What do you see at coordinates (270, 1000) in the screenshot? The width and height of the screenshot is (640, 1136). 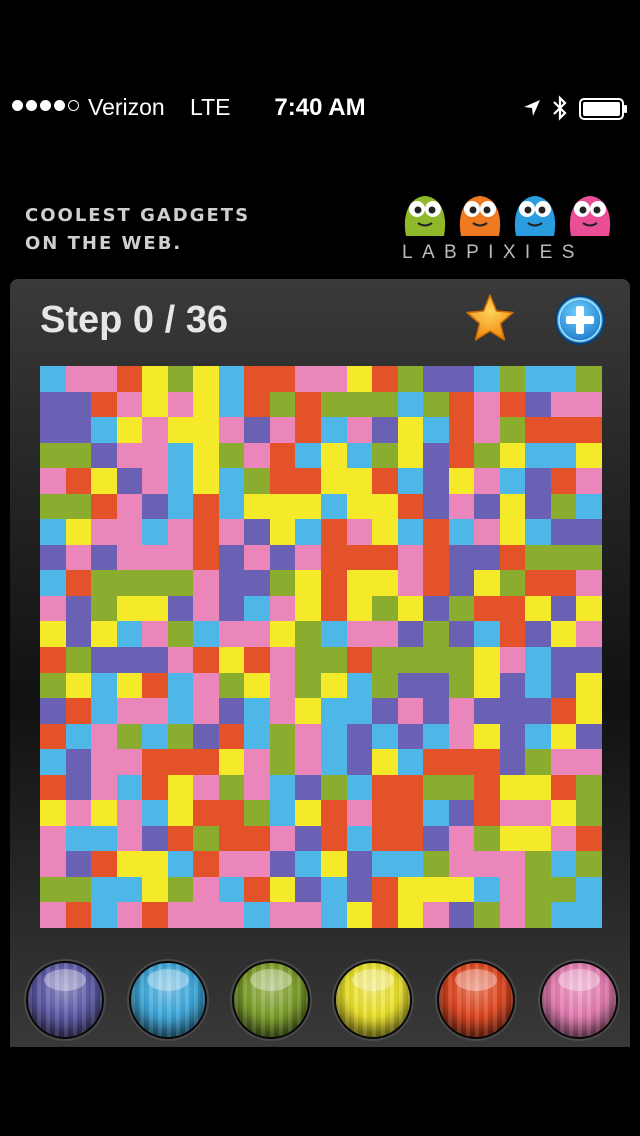 I see `color-button-green` at bounding box center [270, 1000].